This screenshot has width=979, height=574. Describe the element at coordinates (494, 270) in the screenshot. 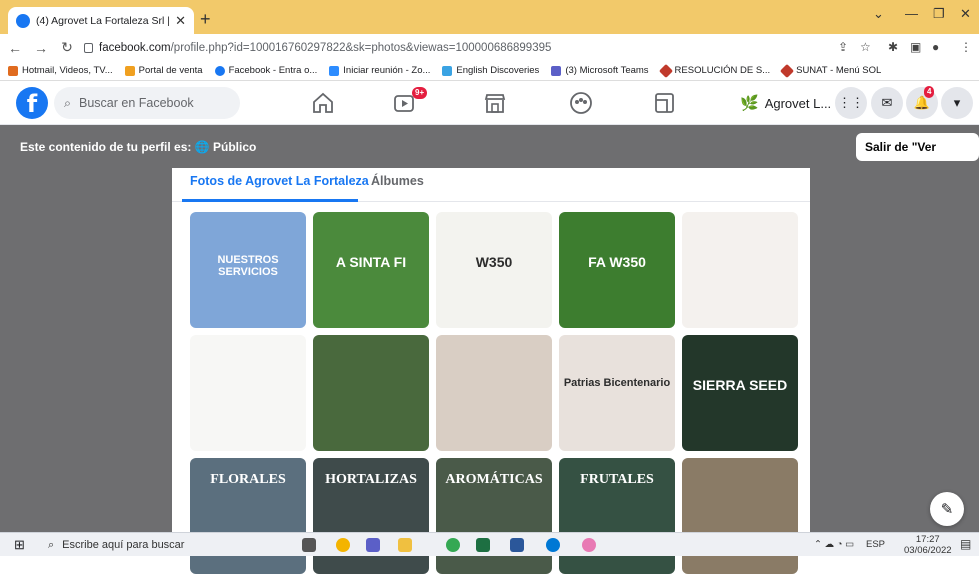

I see `photo-thumbnail: W350` at that location.